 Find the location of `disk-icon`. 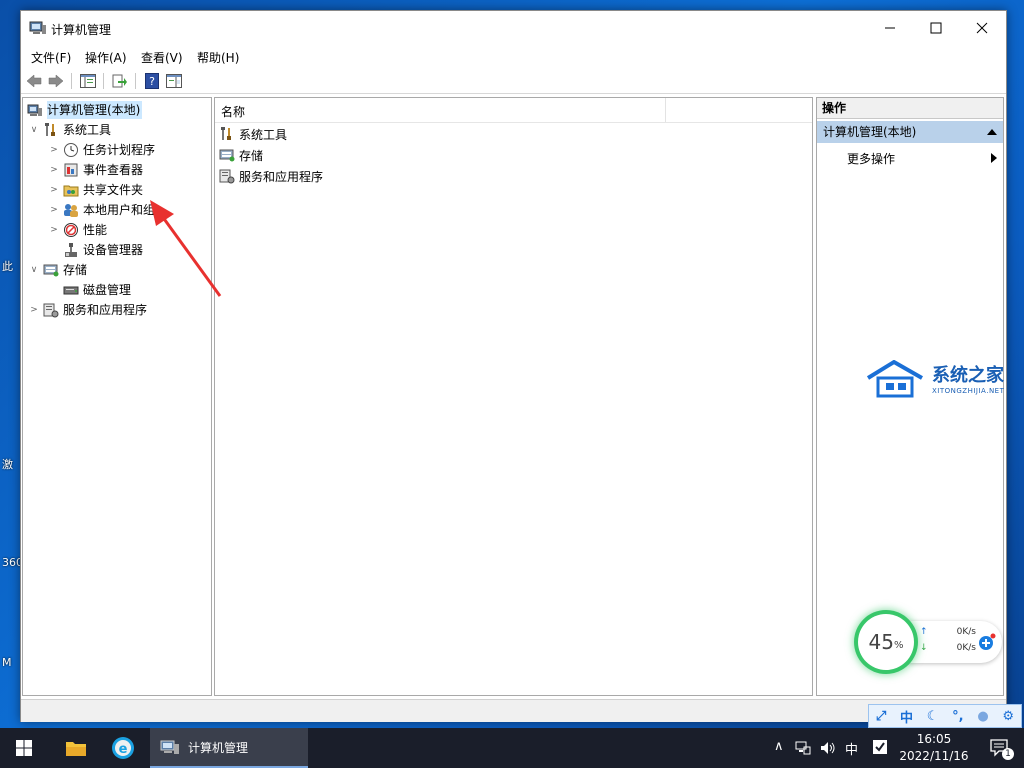

disk-icon is located at coordinates (71, 290).